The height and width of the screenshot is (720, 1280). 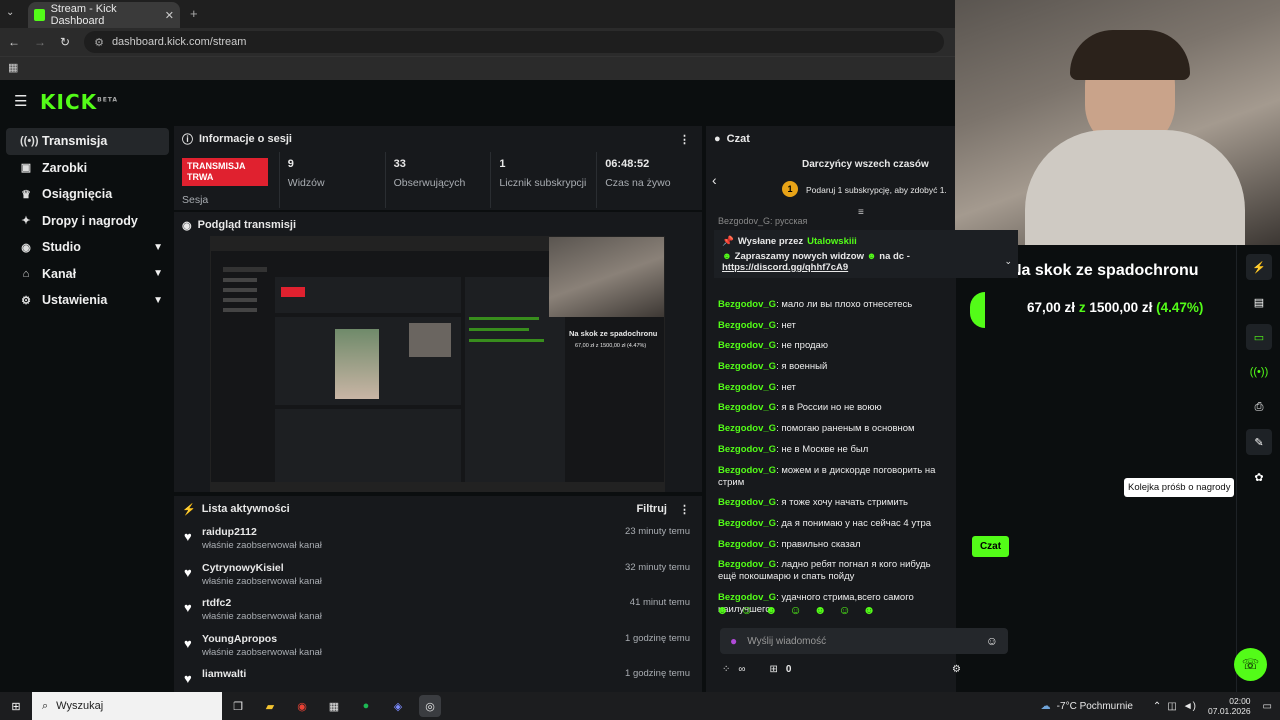 What do you see at coordinates (368, 361) in the screenshot?
I see `preview-mini-preview` at bounding box center [368, 361].